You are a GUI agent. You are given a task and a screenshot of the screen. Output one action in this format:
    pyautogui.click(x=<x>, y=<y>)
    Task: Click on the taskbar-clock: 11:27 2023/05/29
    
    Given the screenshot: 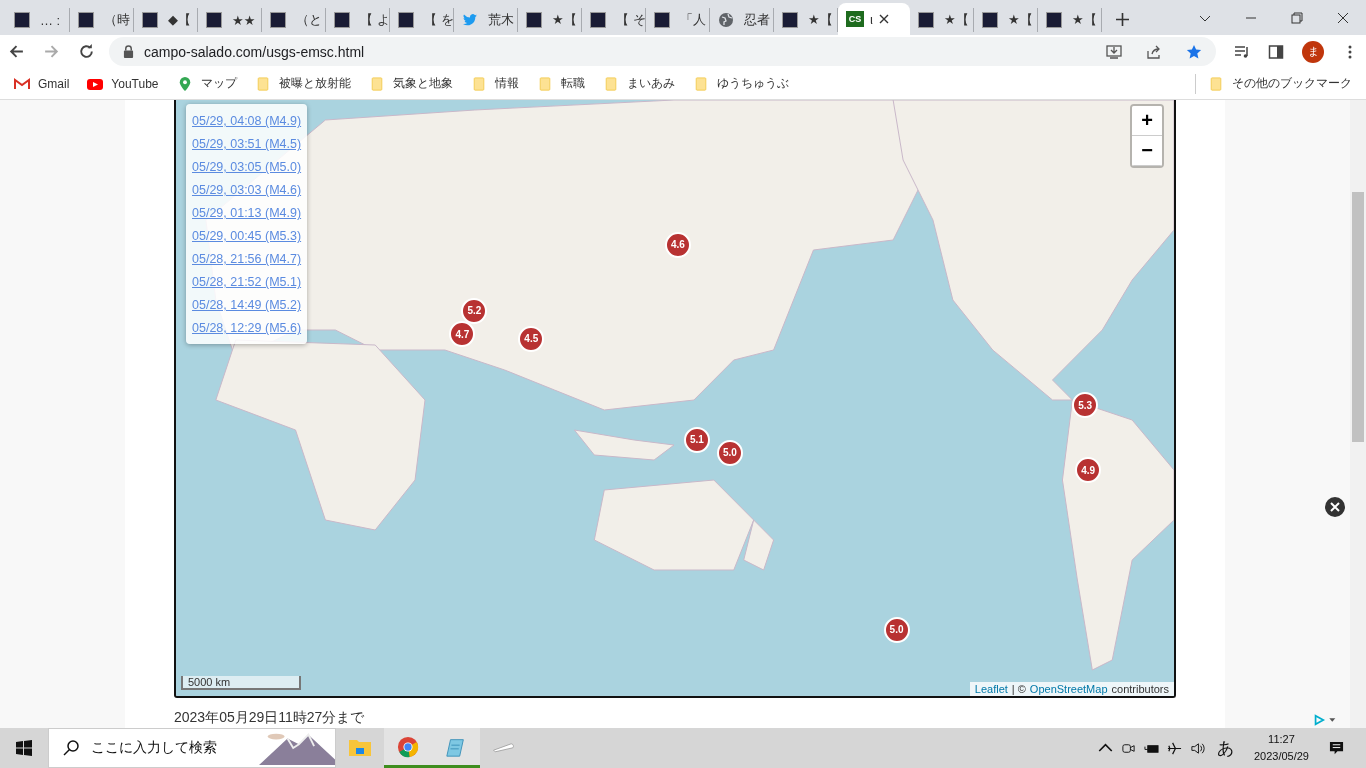 What is the action you would take?
    pyautogui.click(x=1281, y=748)
    